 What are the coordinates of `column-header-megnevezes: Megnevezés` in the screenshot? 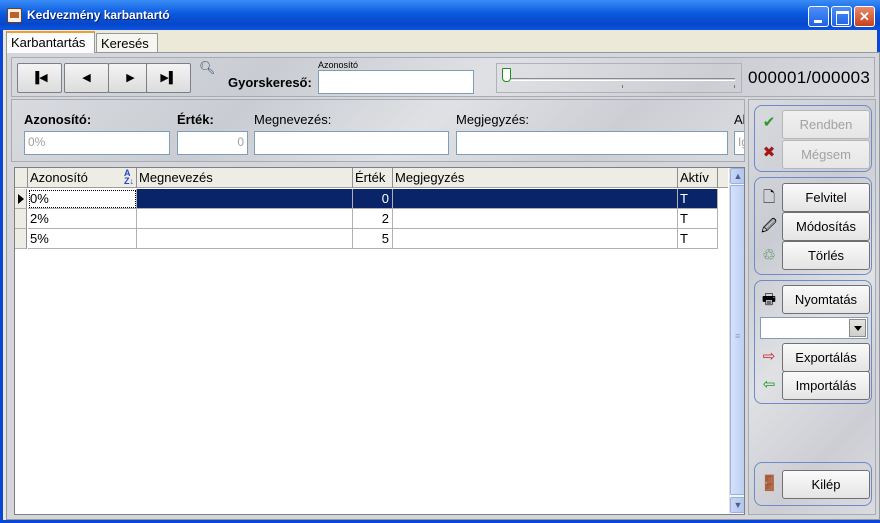 It's located at (245, 178).